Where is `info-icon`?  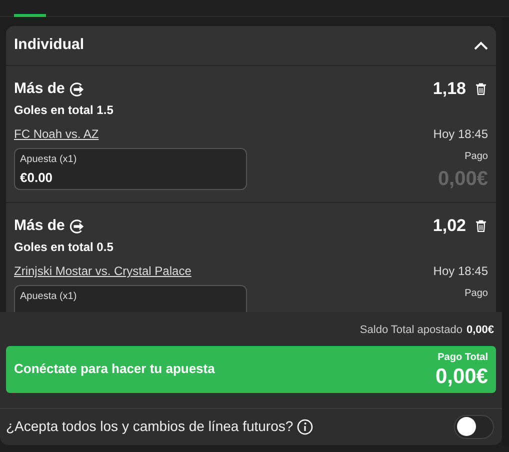
info-icon is located at coordinates (305, 426).